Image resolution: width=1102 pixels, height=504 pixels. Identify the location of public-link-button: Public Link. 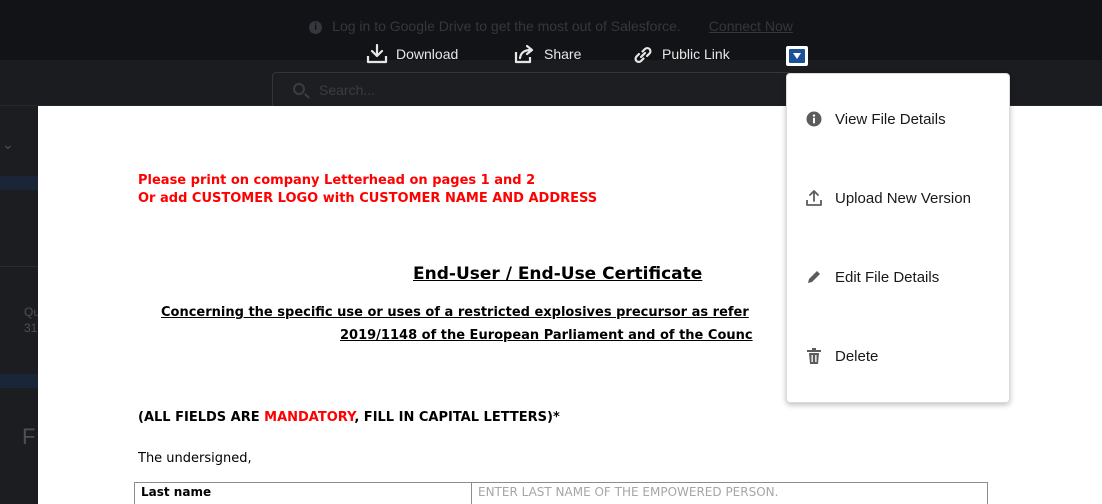
(681, 54).